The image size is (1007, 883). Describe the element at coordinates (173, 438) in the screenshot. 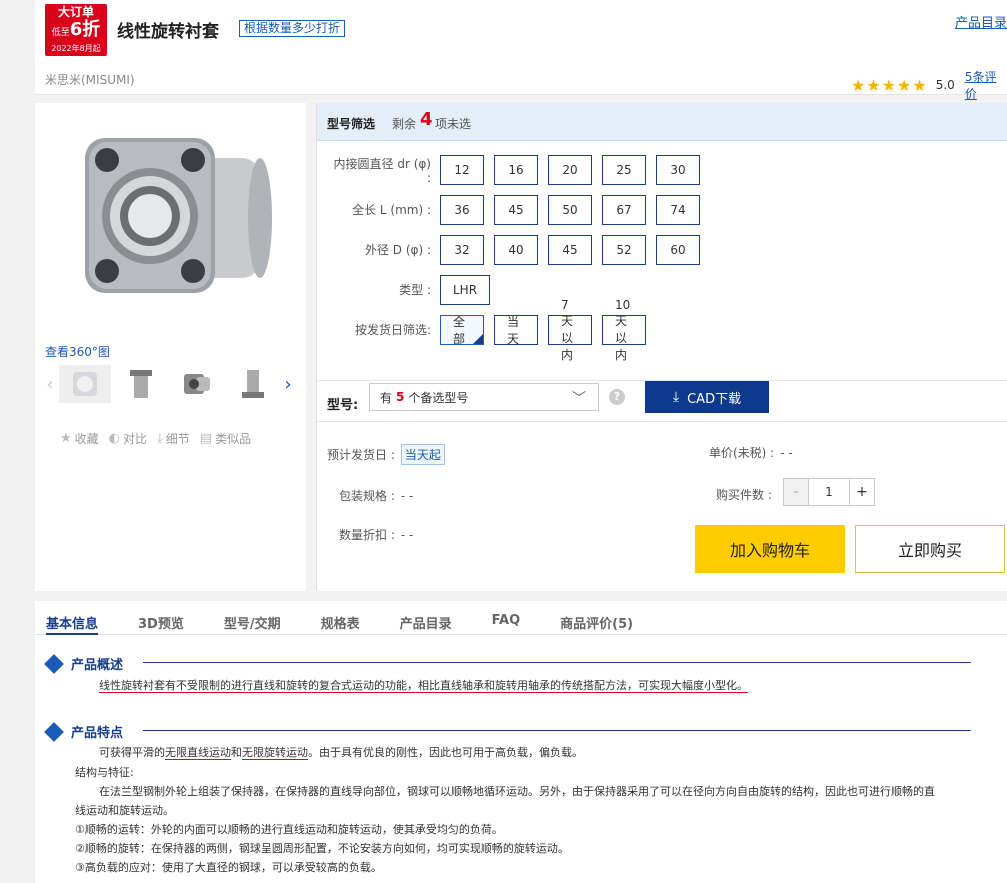

I see `detail-button: ⤓ 细节` at that location.